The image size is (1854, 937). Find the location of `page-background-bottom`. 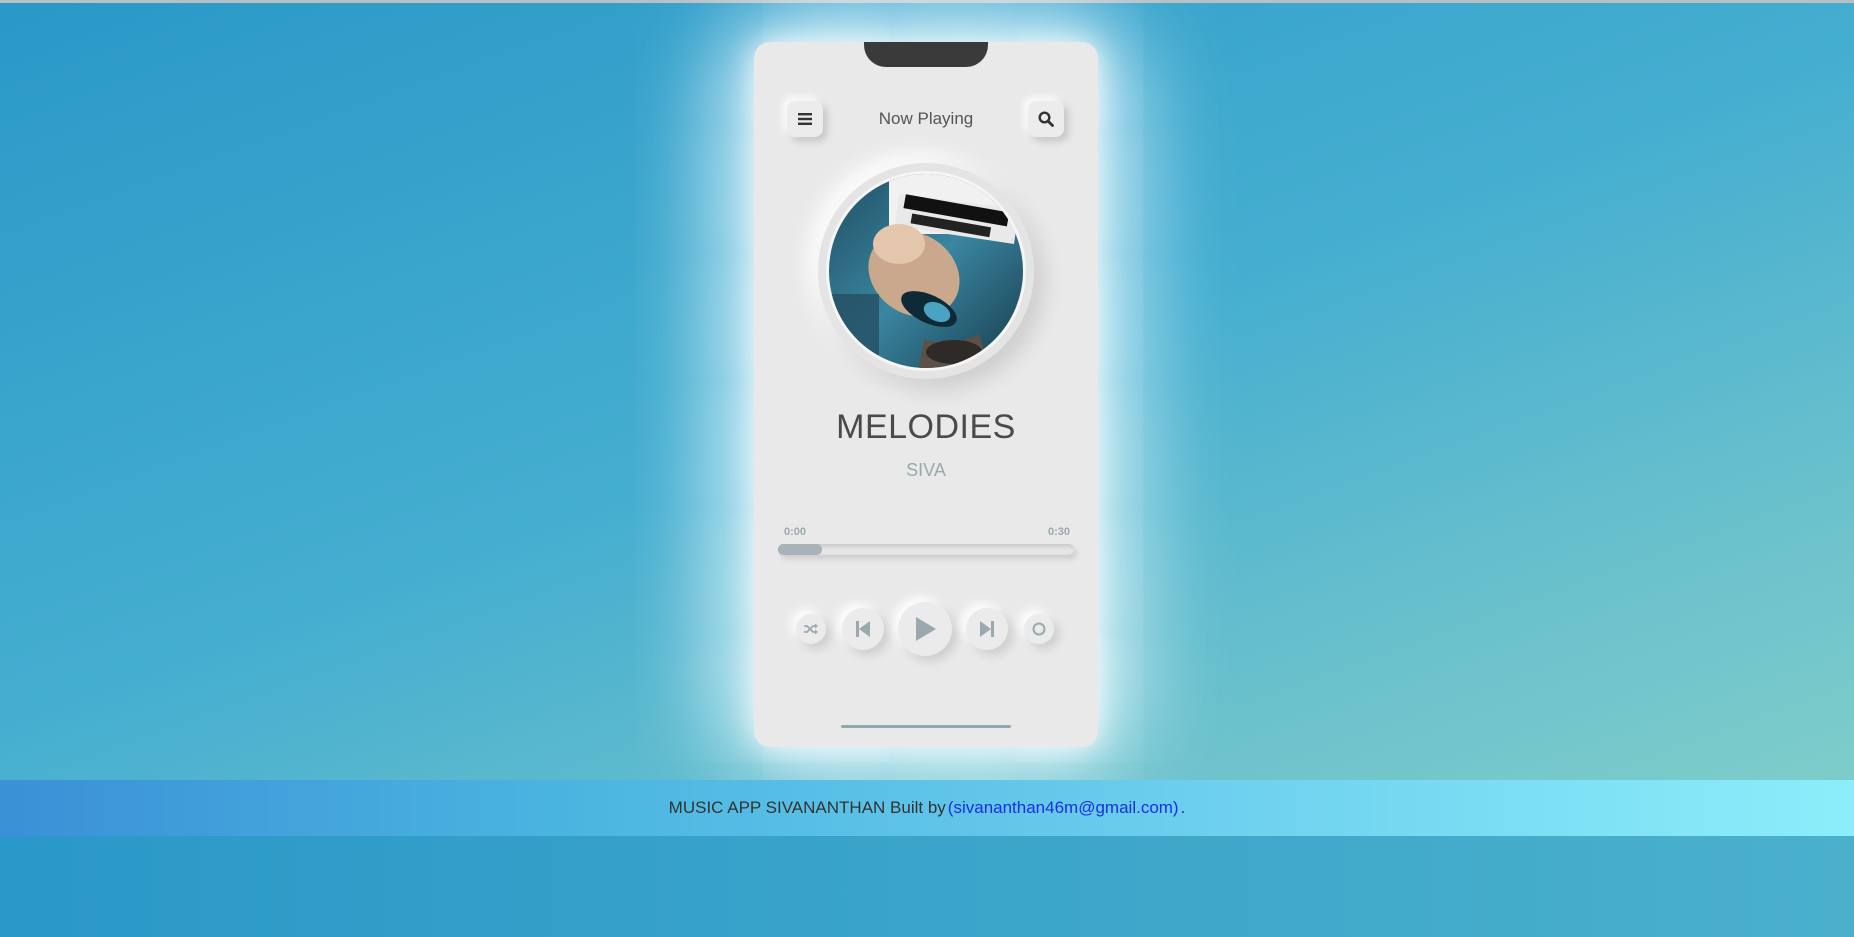

page-background-bottom is located at coordinates (927, 886).